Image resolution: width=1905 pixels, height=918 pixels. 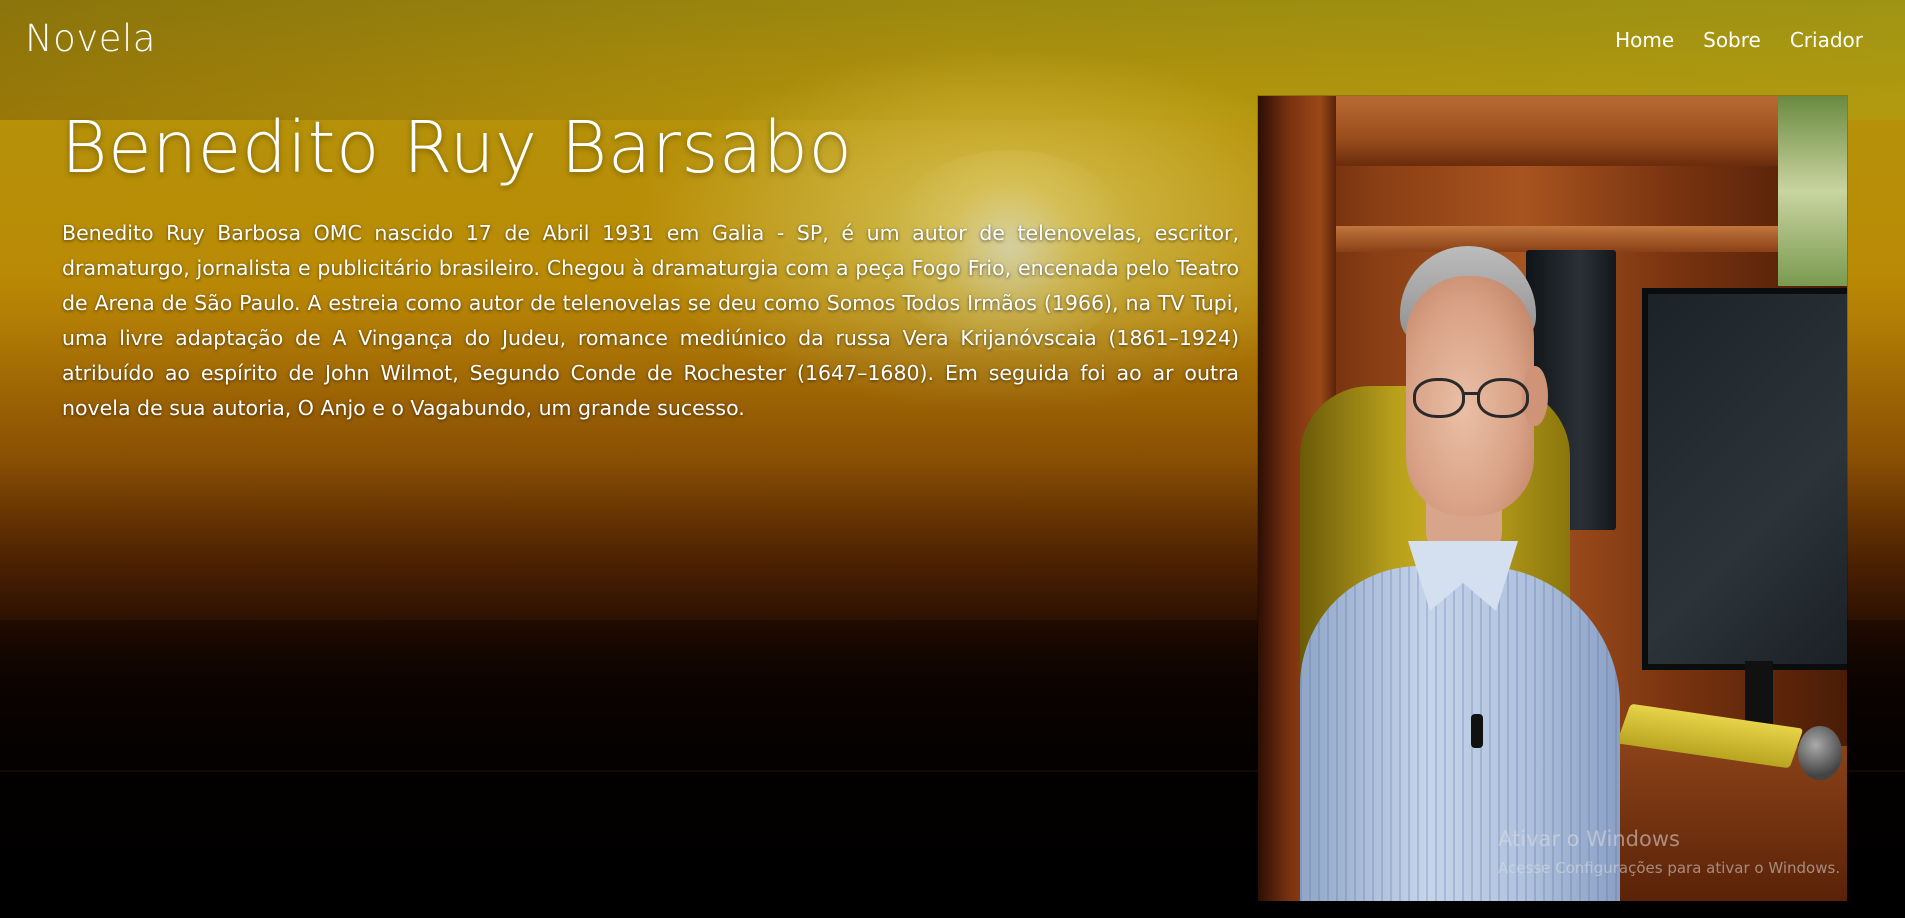 I want to click on nav-link-sobre: Sobre, so click(x=1732, y=40).